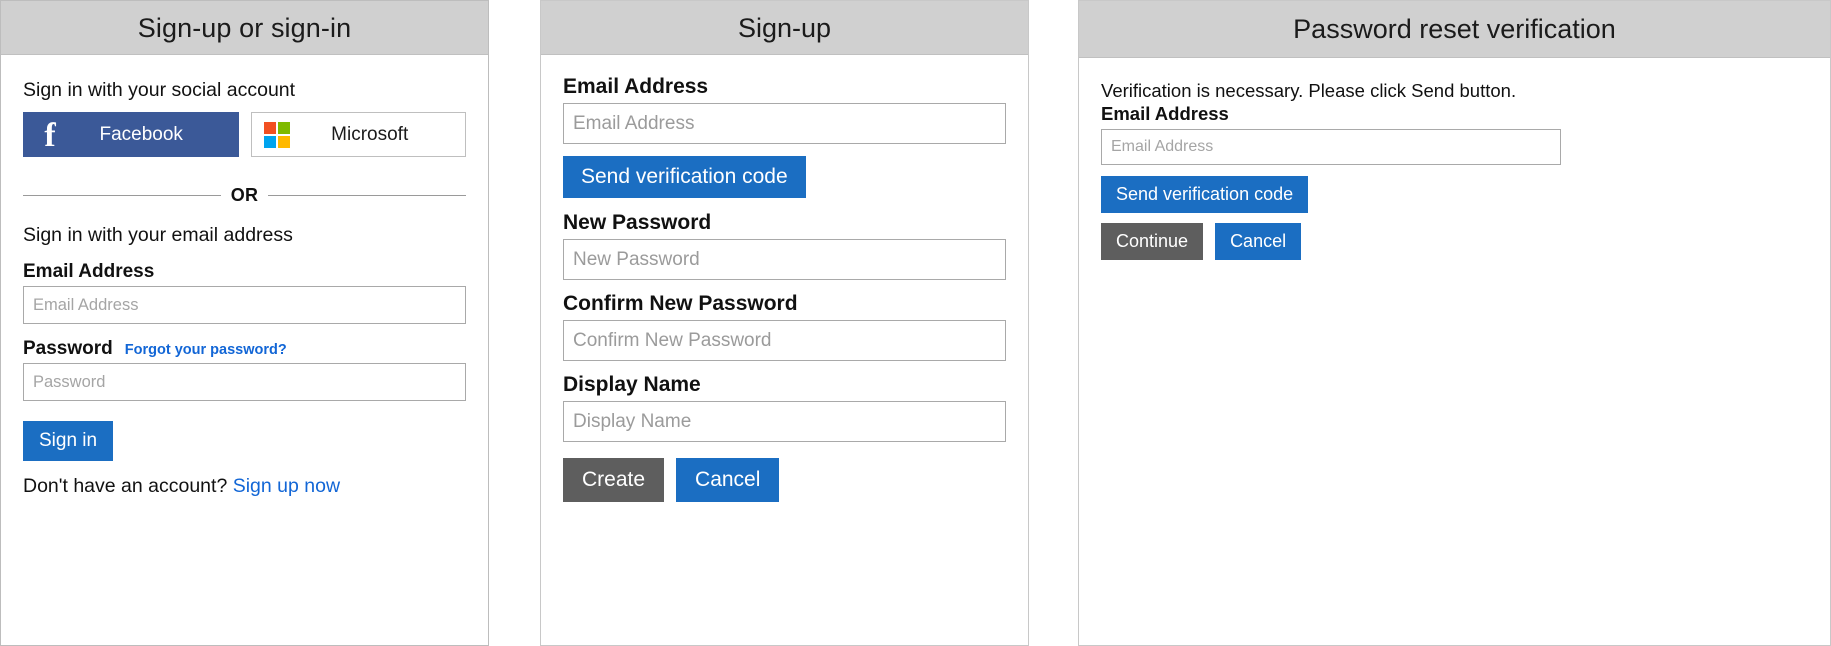  Describe the element at coordinates (370, 134) in the screenshot. I see `microsoft-button-label: Microsoft` at that location.